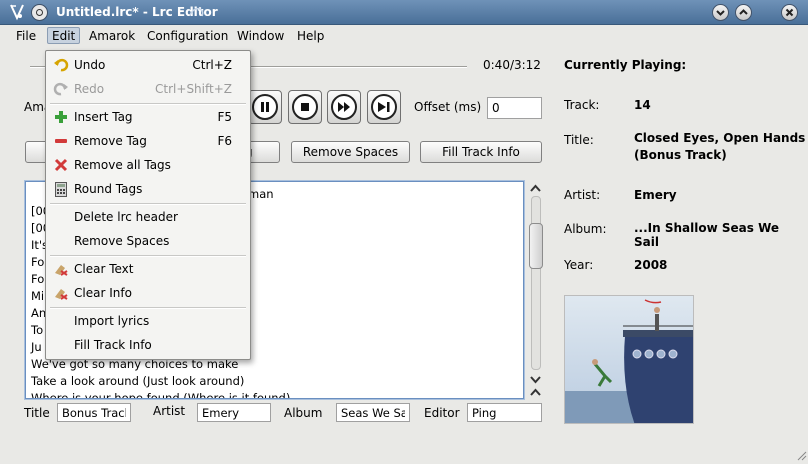 The width and height of the screenshot is (808, 464). I want to click on menu-item-clear-text: Clear Text, so click(148, 269).